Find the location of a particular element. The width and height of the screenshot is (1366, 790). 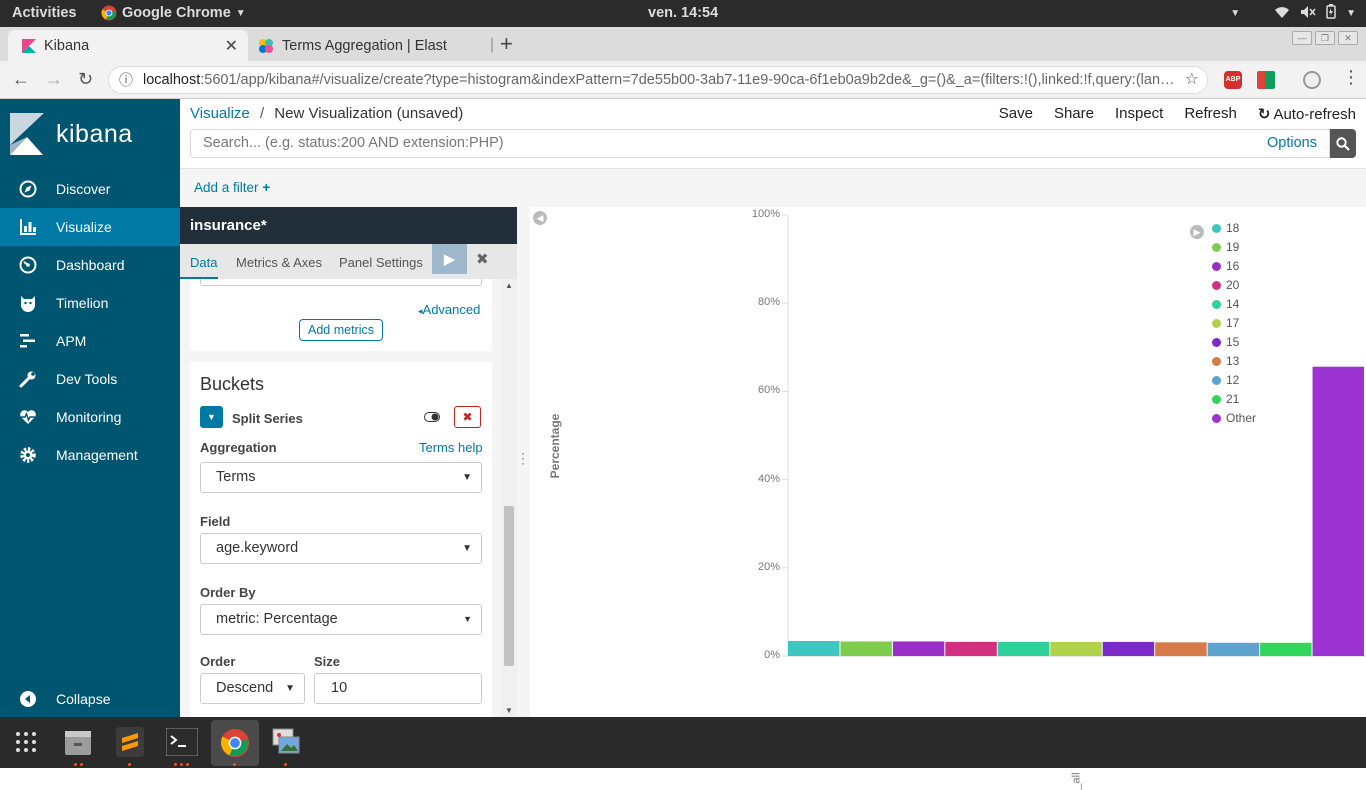

terminal-app is located at coordinates (182, 742).